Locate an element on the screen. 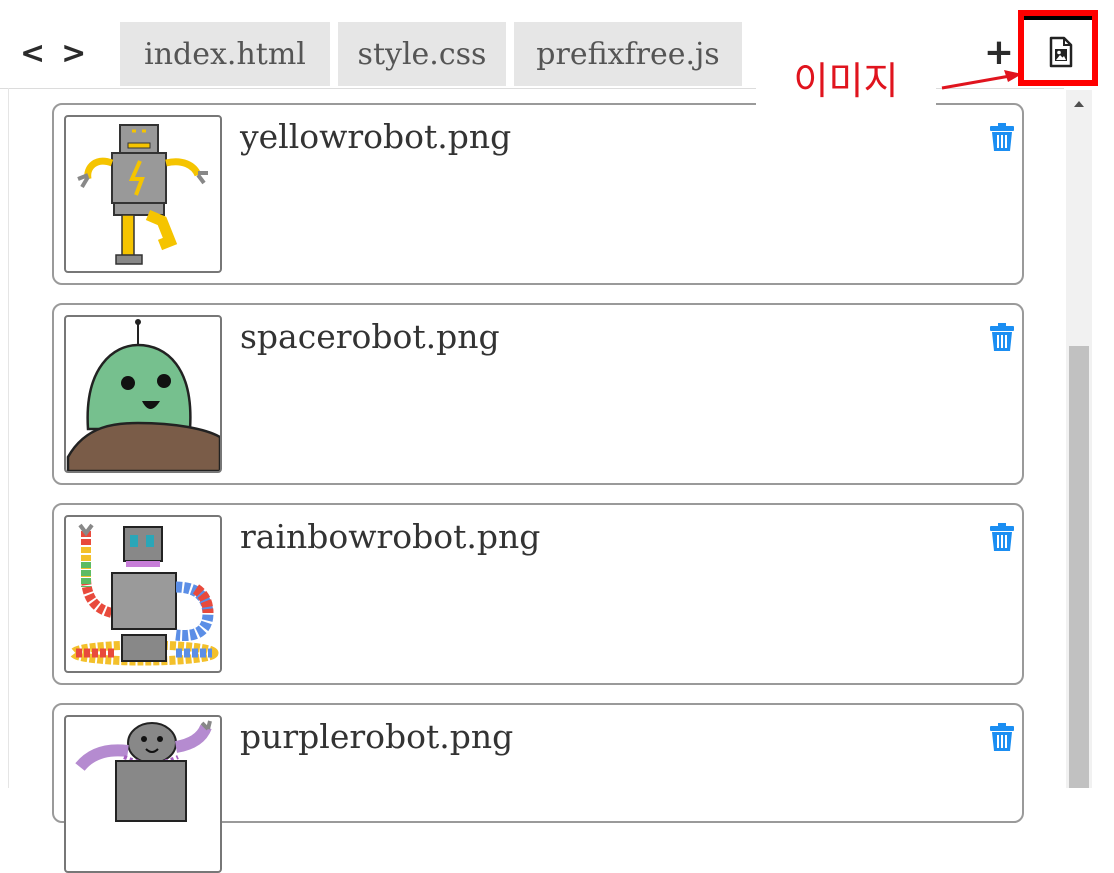  tab-prefixfree-js: prefixfree.js is located at coordinates (628, 54).